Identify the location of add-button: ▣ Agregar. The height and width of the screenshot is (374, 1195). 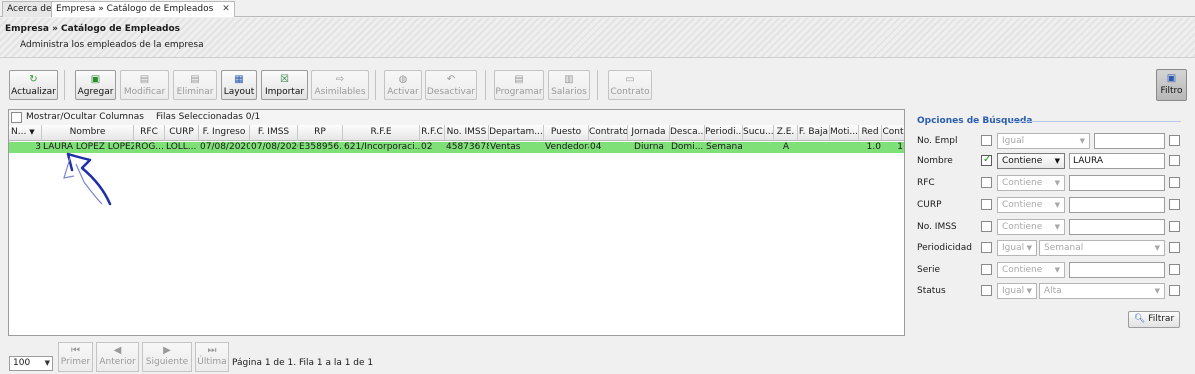
(95, 85).